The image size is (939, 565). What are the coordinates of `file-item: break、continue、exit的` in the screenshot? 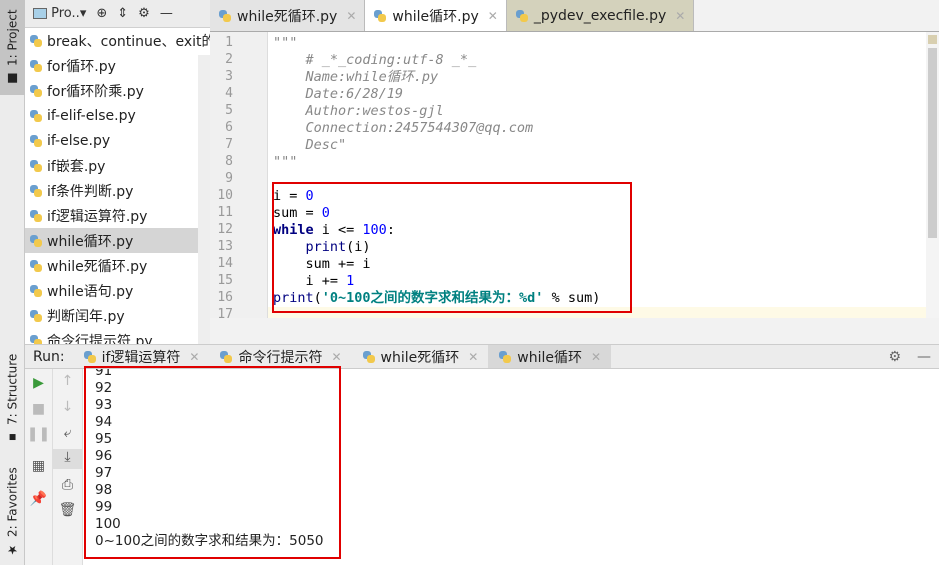 It's located at (117, 40).